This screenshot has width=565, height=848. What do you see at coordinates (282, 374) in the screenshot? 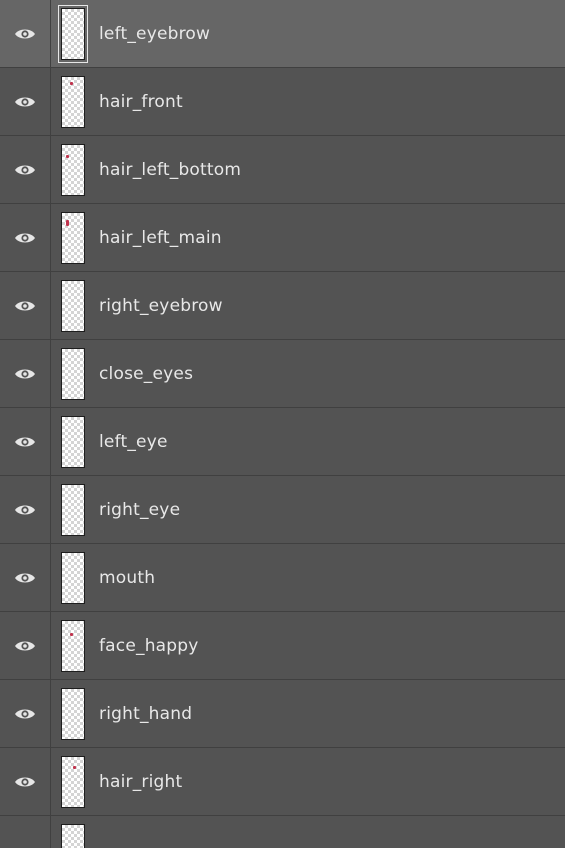
I see `layer-row-close-eyes: close_eyes` at bounding box center [282, 374].